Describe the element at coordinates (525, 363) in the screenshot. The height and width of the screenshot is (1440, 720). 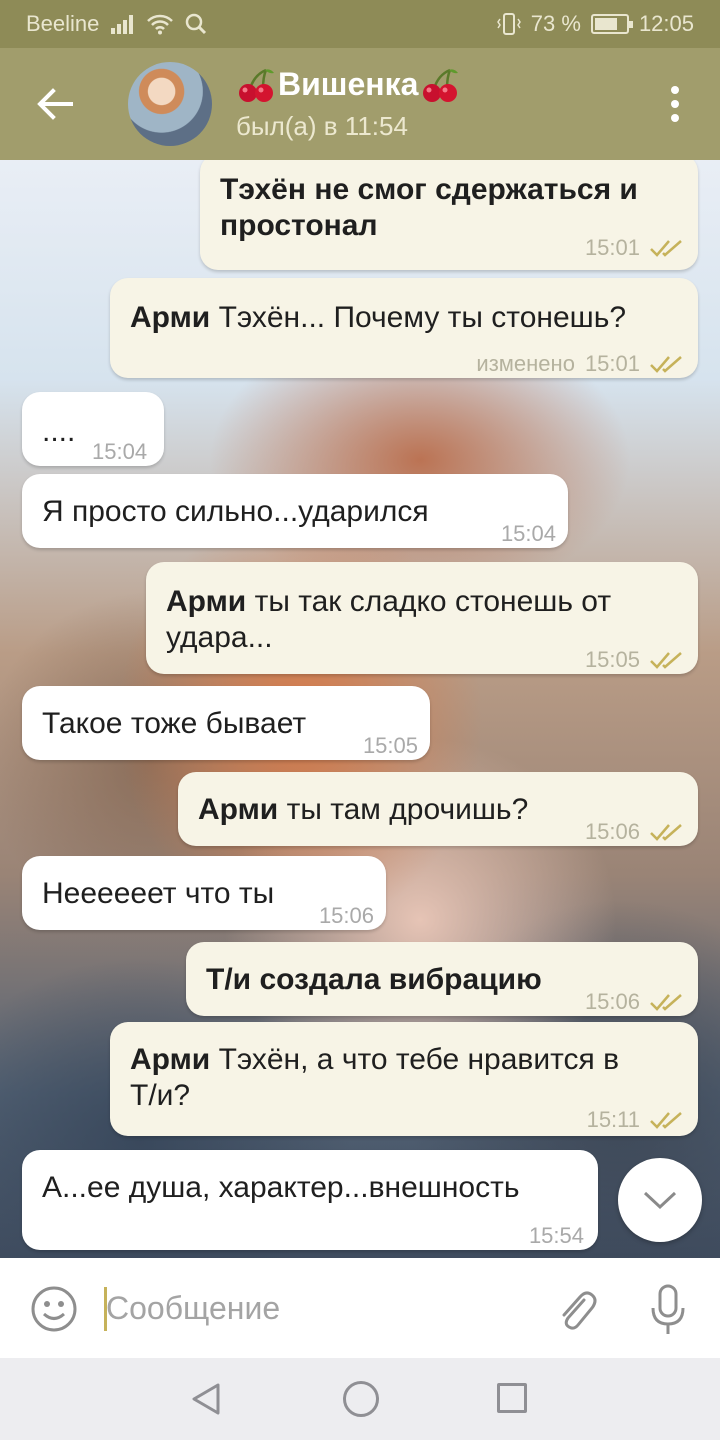
I see `edited-label: изменено` at that location.